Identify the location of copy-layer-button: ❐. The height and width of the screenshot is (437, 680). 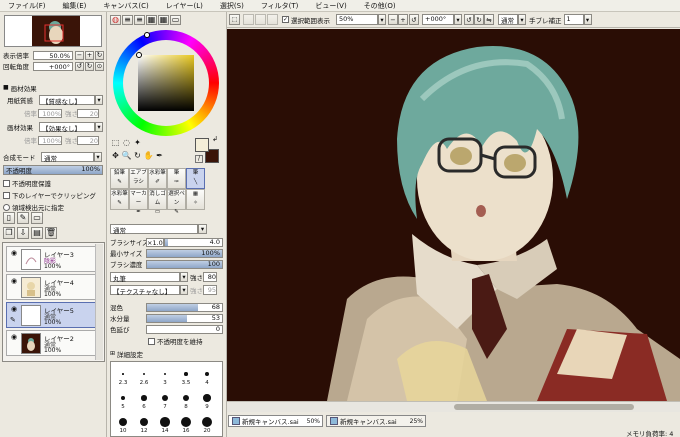
(9, 233).